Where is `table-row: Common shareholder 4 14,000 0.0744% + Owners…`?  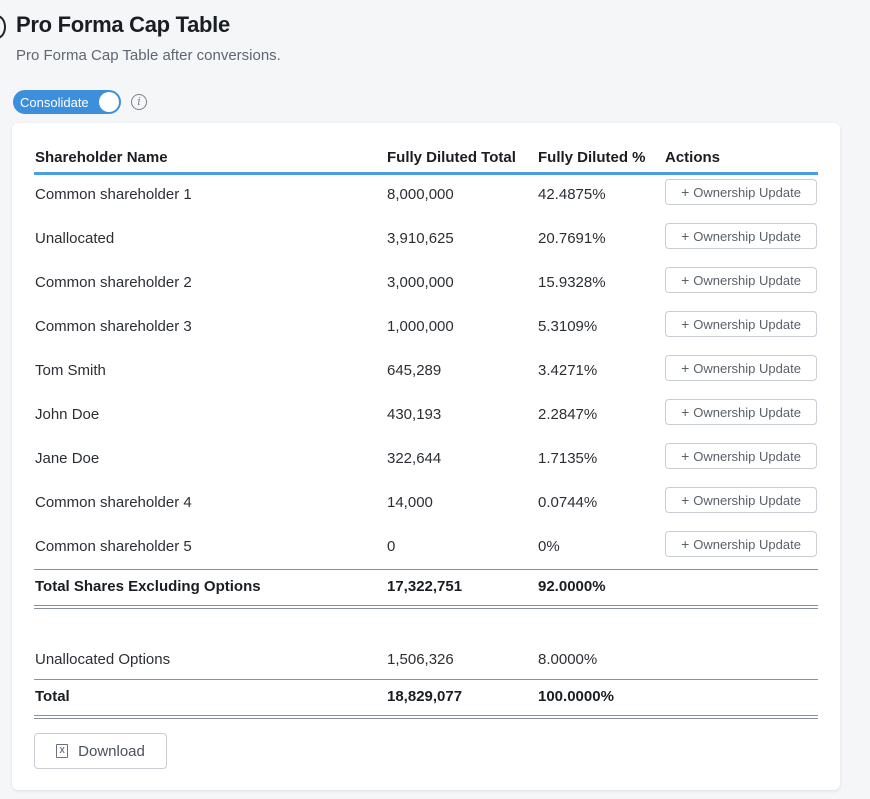 table-row: Common shareholder 4 14,000 0.0744% + Owners… is located at coordinates (426, 503).